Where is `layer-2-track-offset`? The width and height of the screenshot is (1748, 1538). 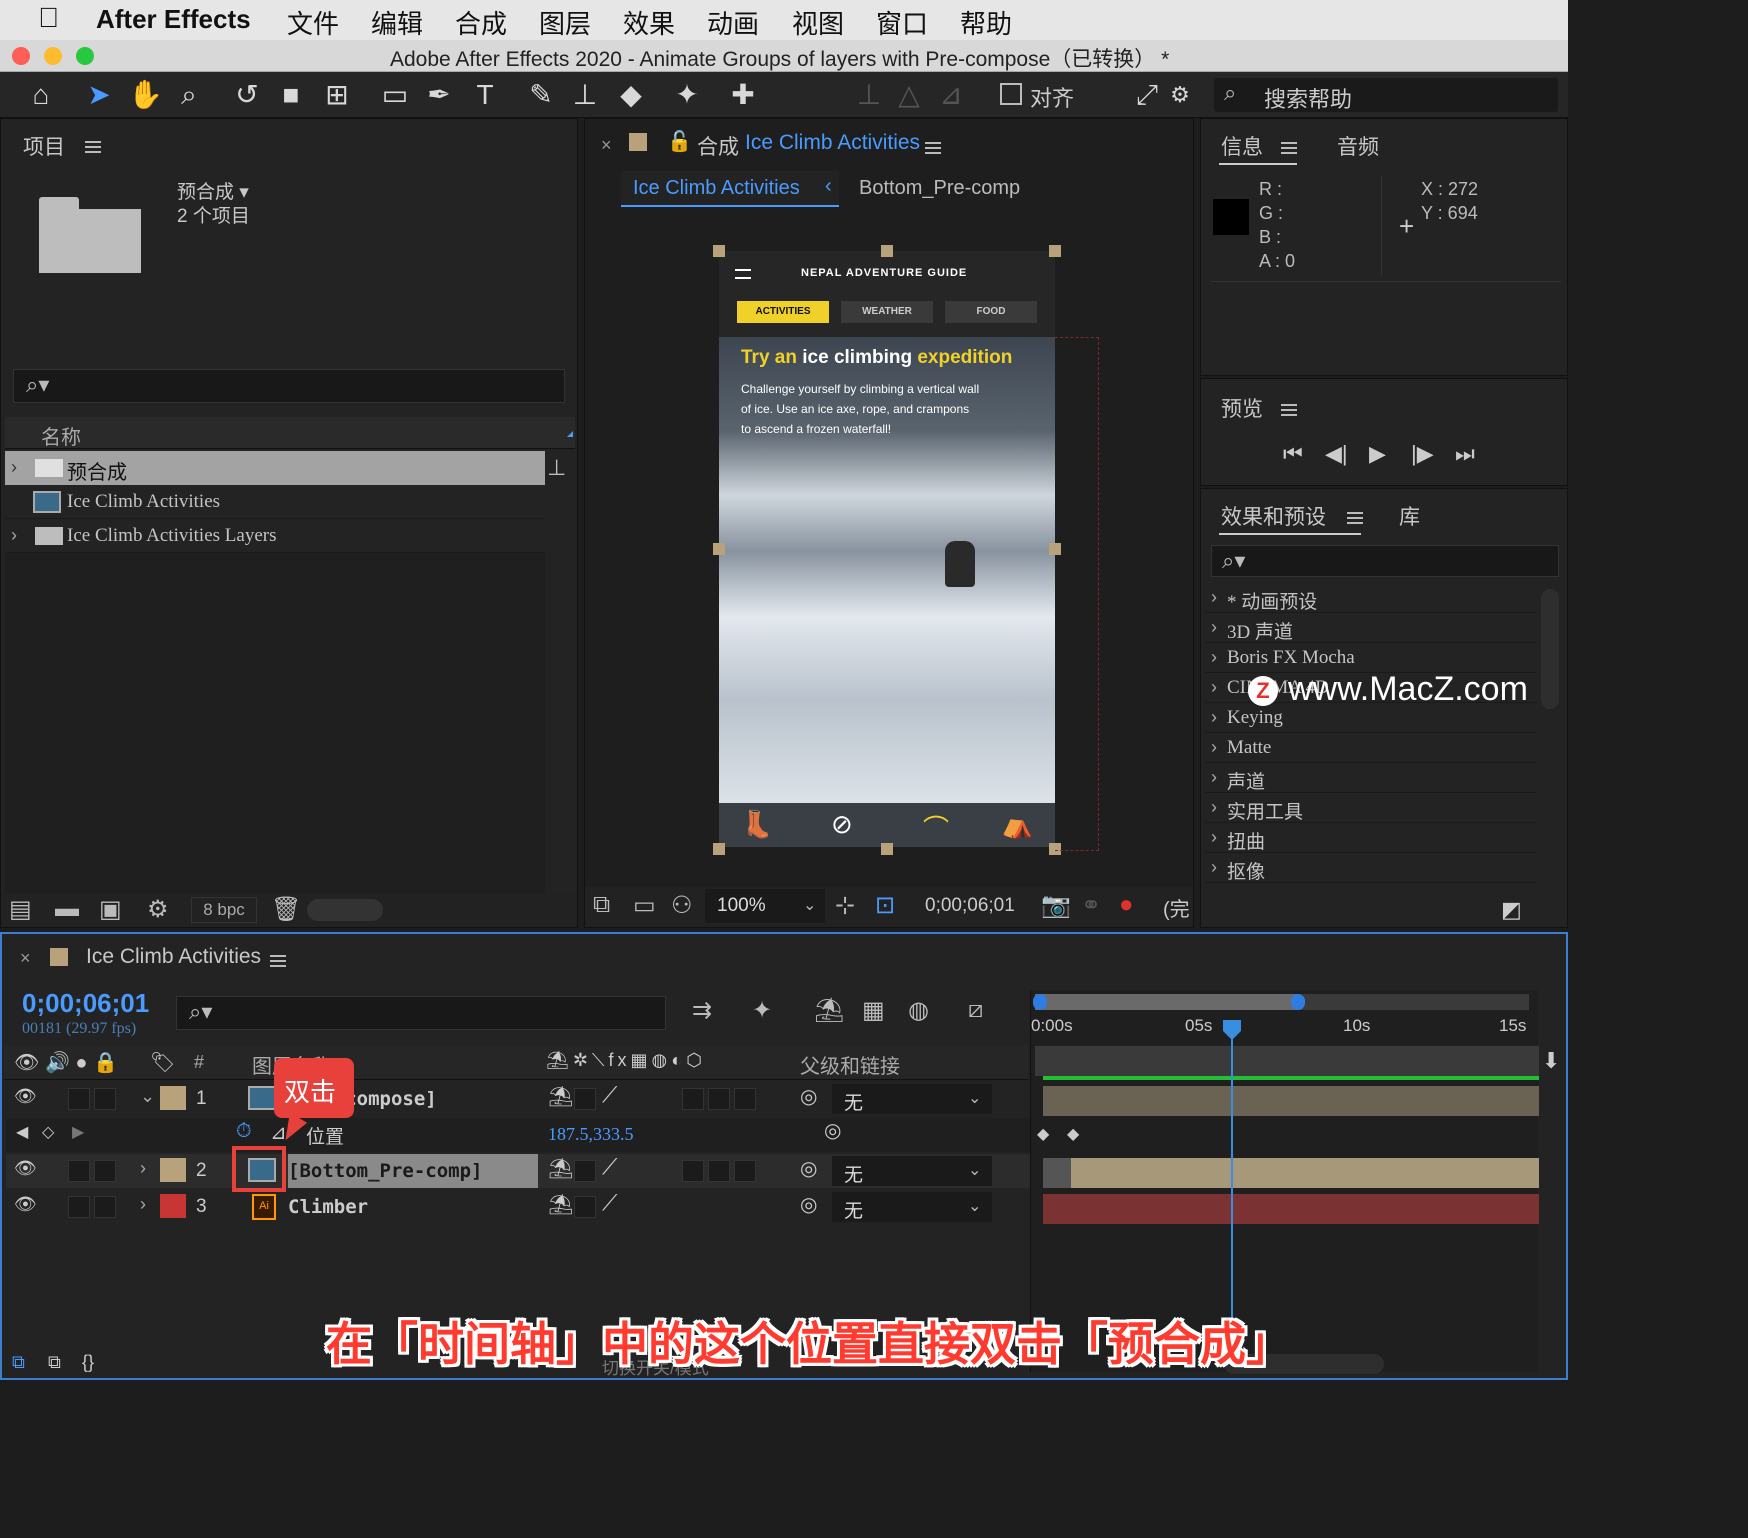 layer-2-track-offset is located at coordinates (1057, 1173).